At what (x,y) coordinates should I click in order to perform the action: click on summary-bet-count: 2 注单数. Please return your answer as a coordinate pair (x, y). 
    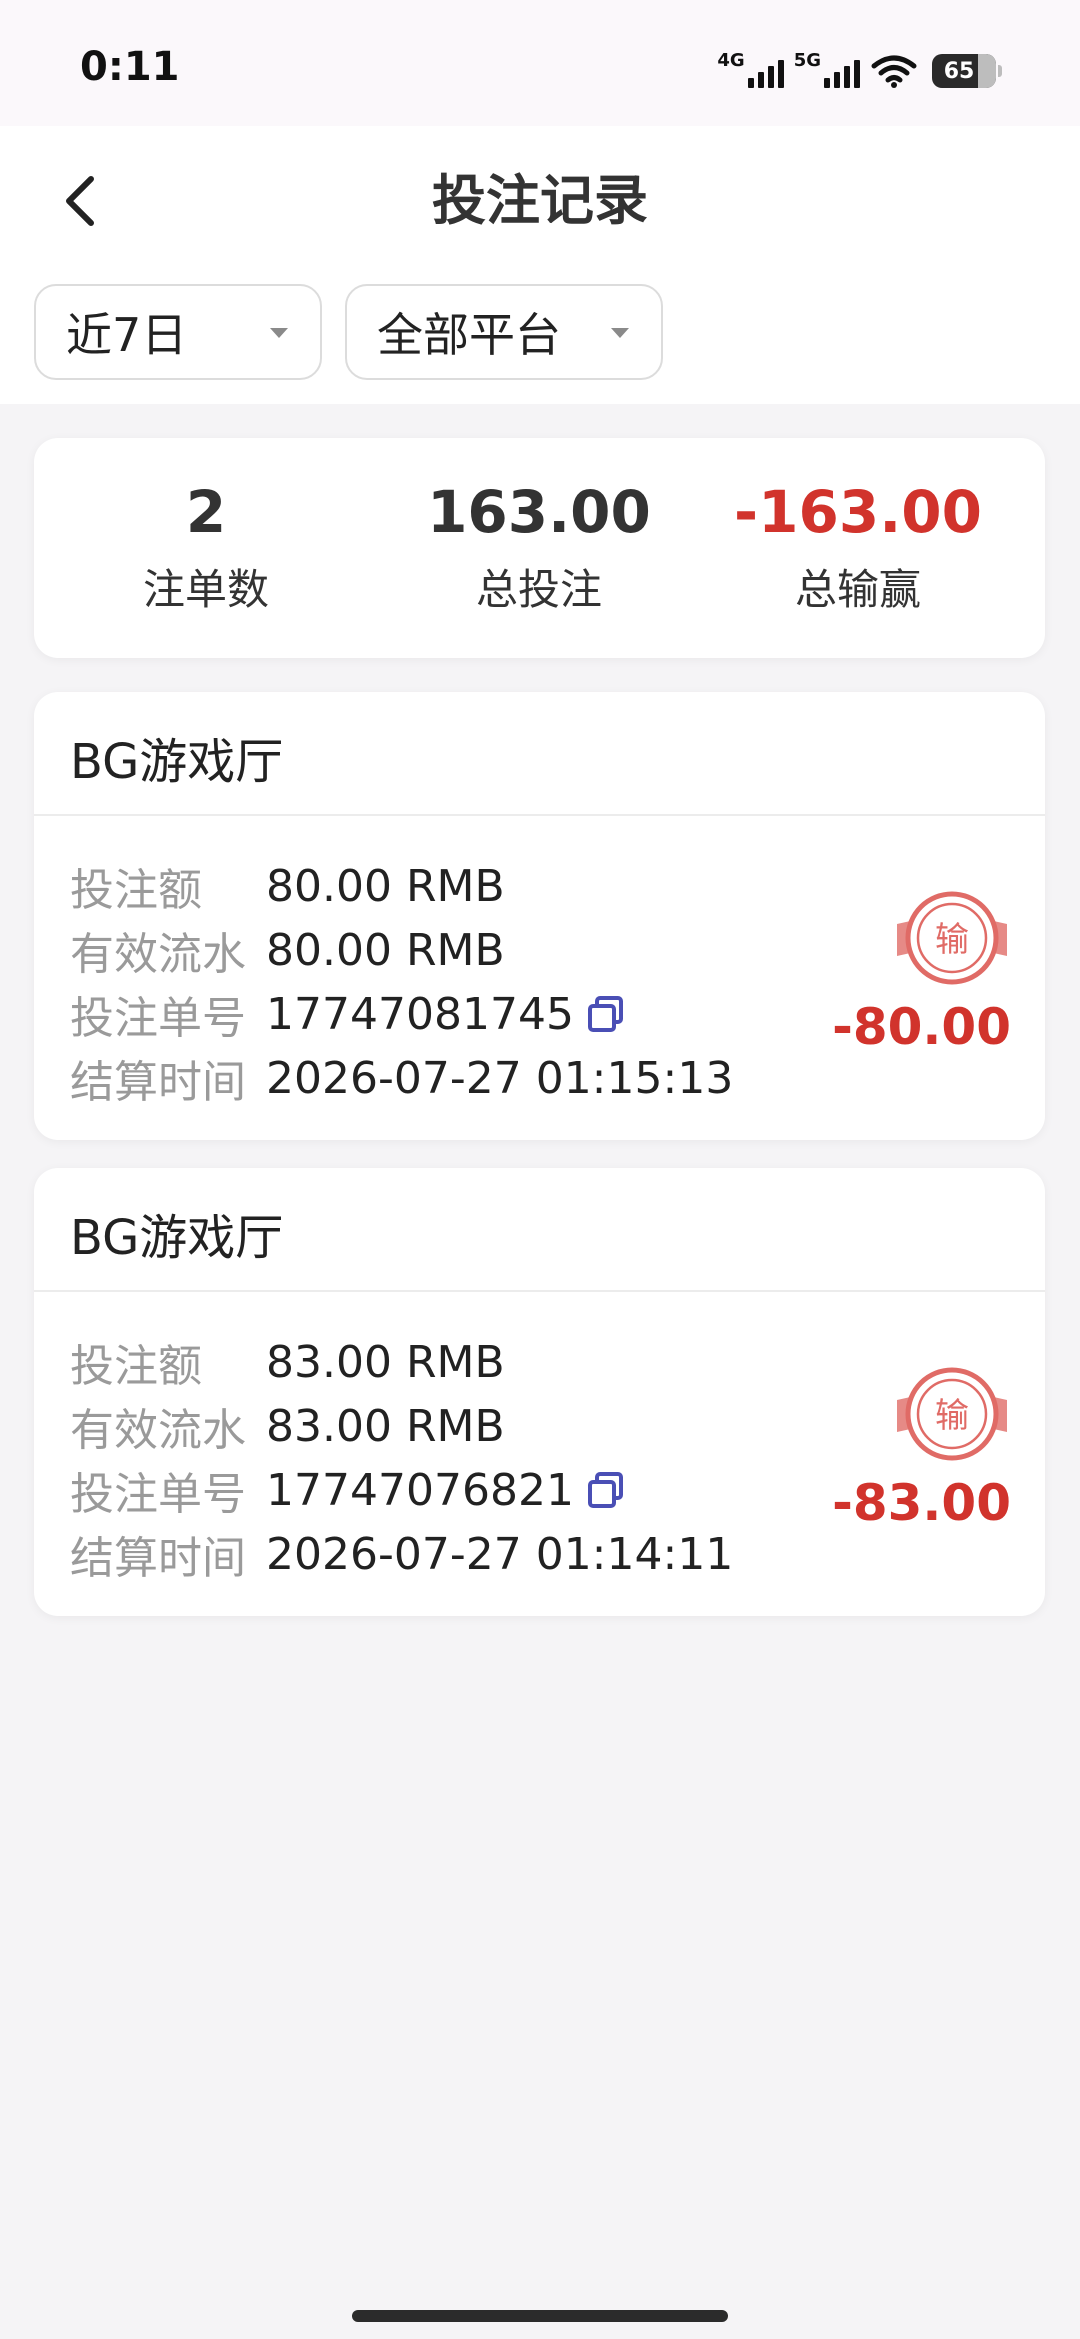
    Looking at the image, I should click on (205, 546).